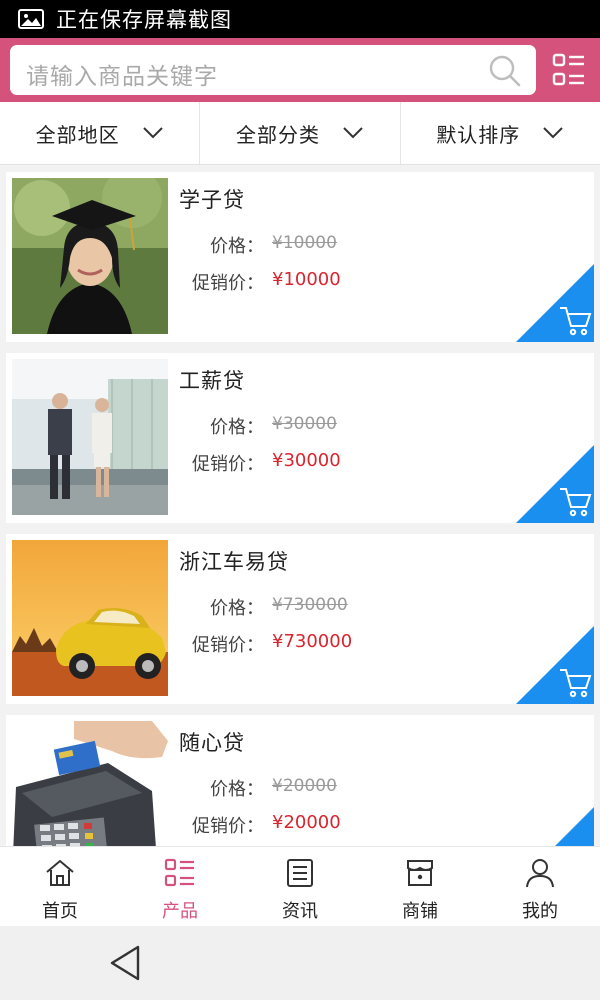  Describe the element at coordinates (569, 70) in the screenshot. I see `category-menu-icon` at that location.